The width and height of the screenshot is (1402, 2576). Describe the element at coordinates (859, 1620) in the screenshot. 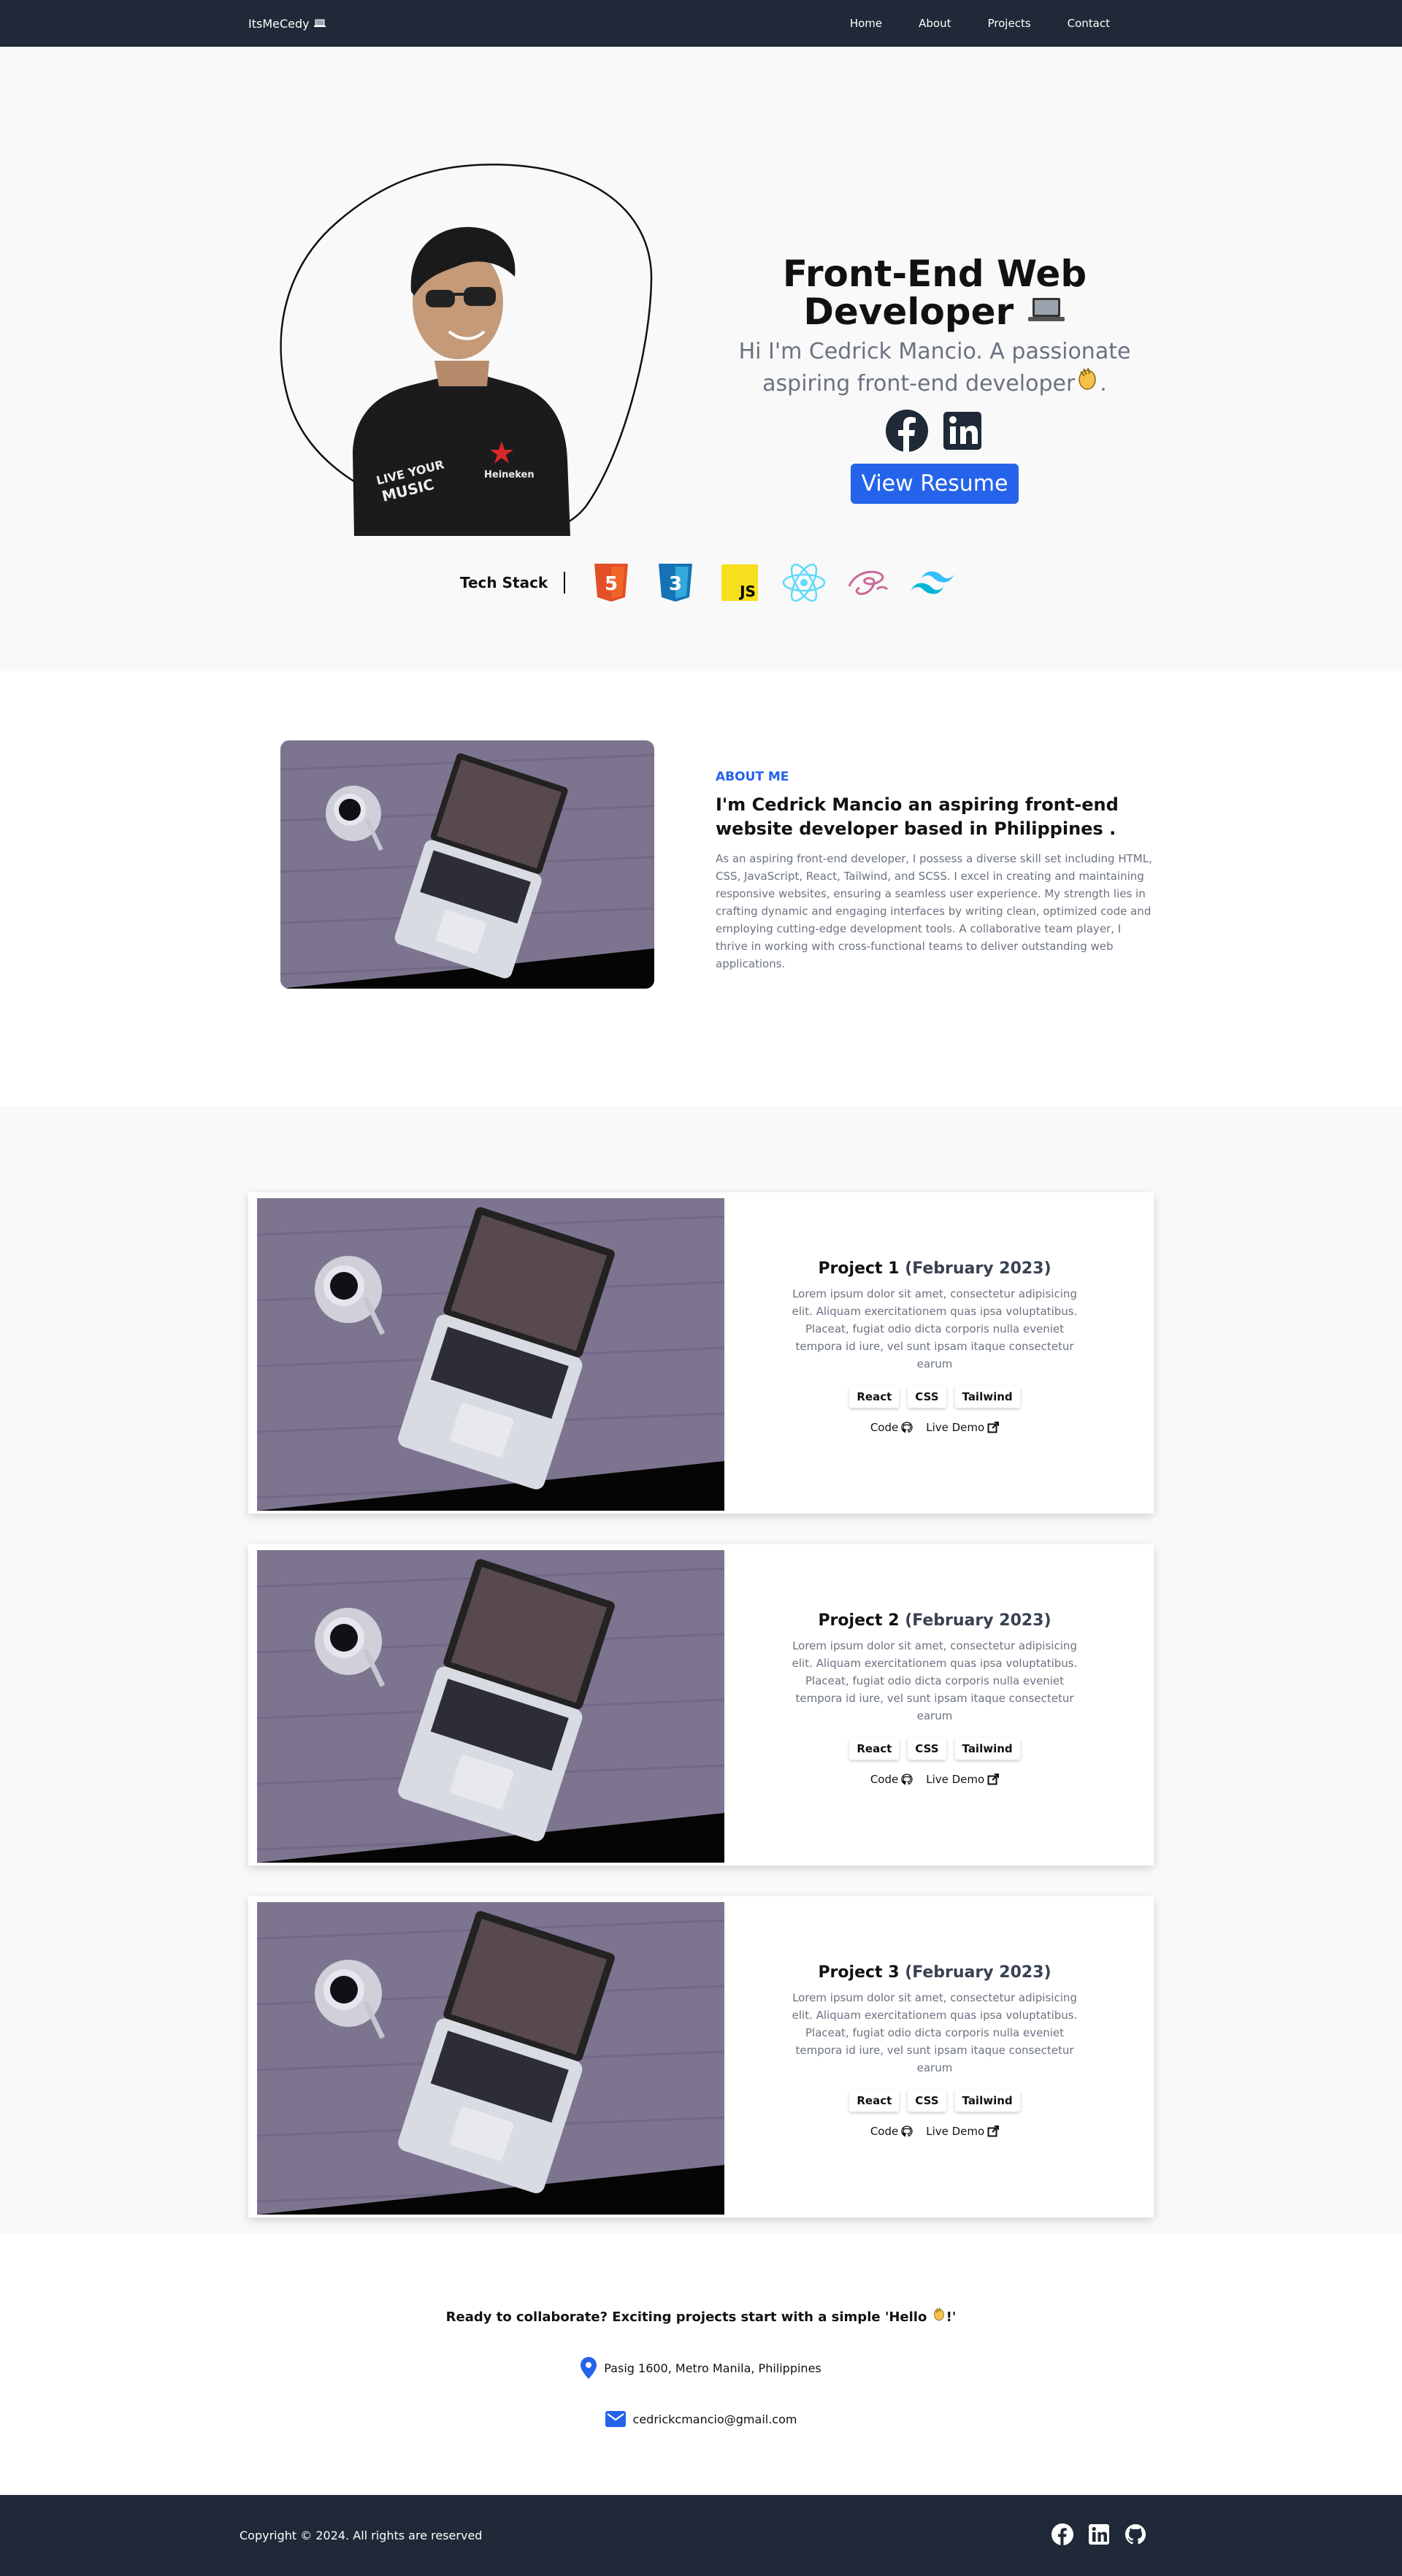

I see `project-2-name: Project 2` at that location.